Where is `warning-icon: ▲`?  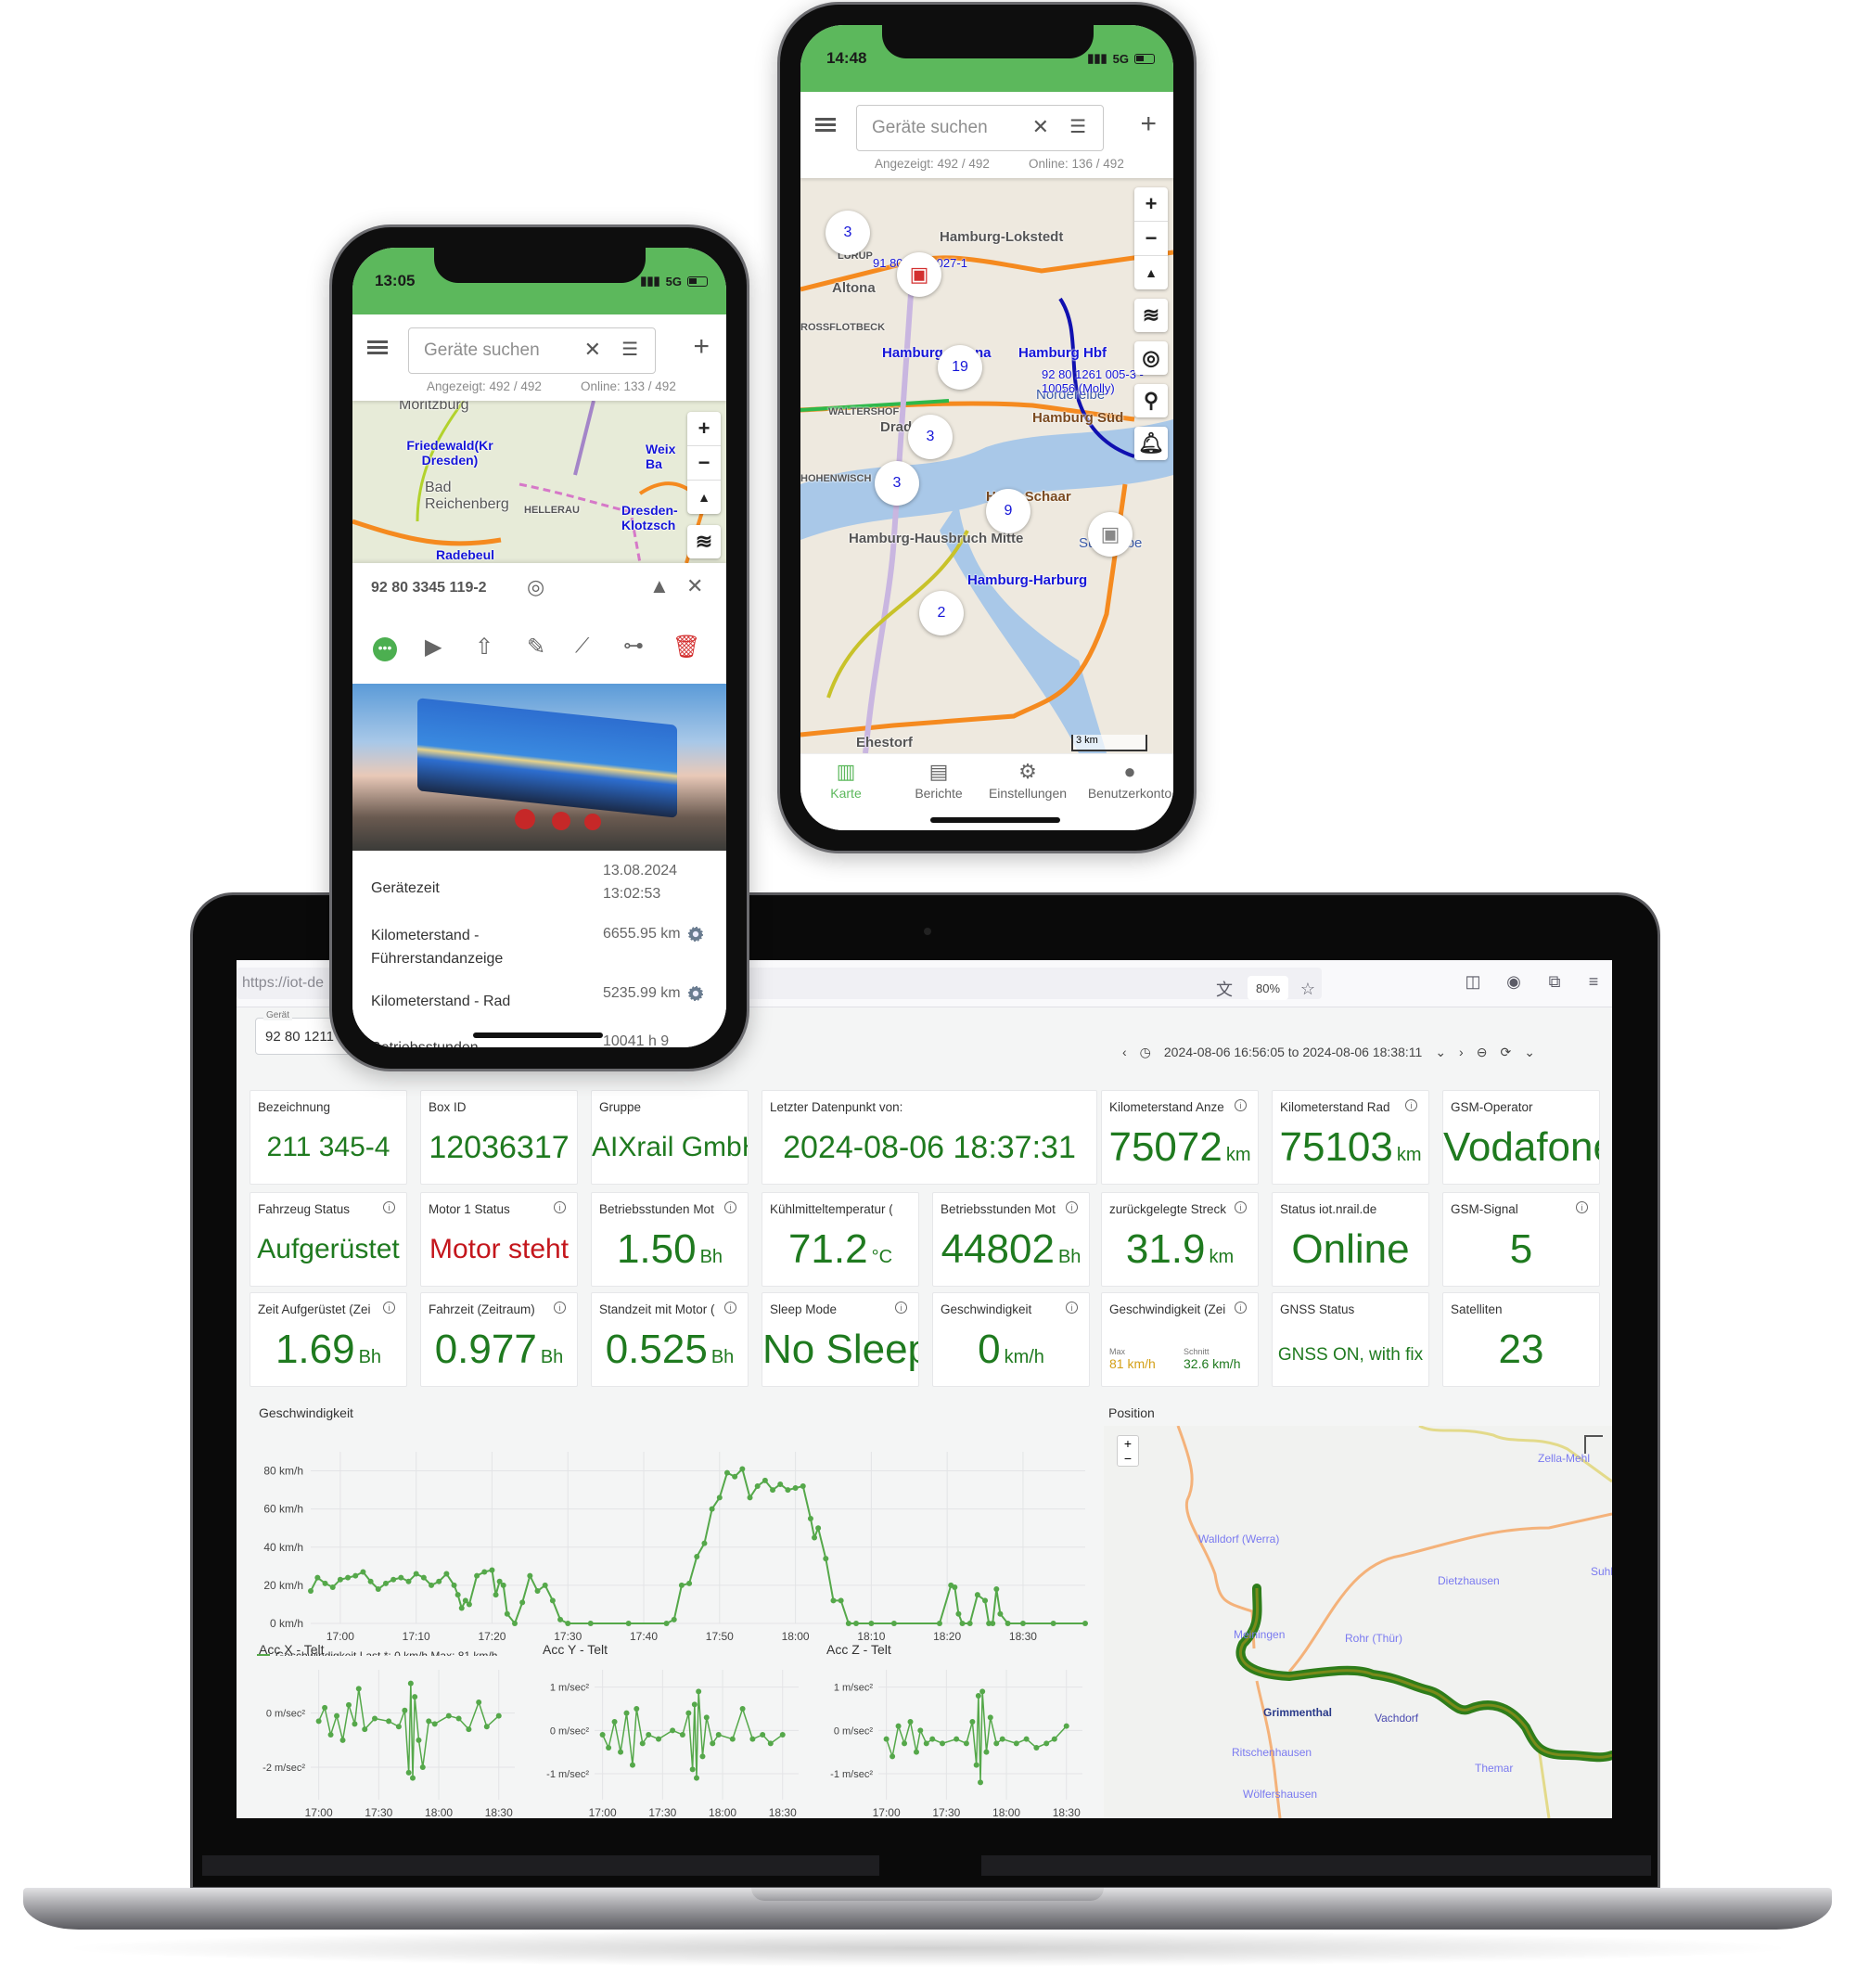 warning-icon: ▲ is located at coordinates (659, 586).